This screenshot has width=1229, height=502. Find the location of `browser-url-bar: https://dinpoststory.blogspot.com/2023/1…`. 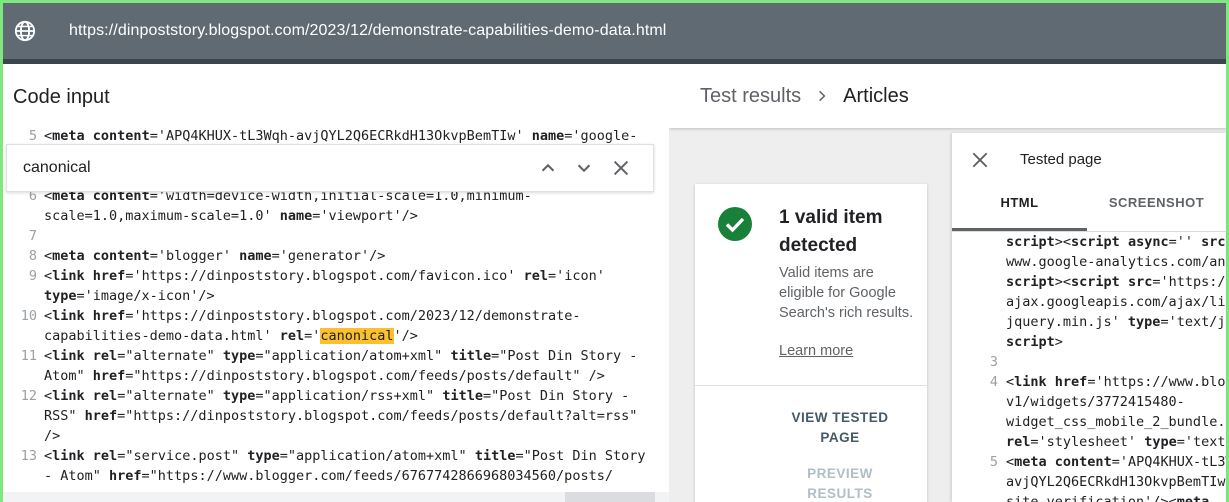

browser-url-bar: https://dinpoststory.blogspot.com/2023/1… is located at coordinates (614, 31).